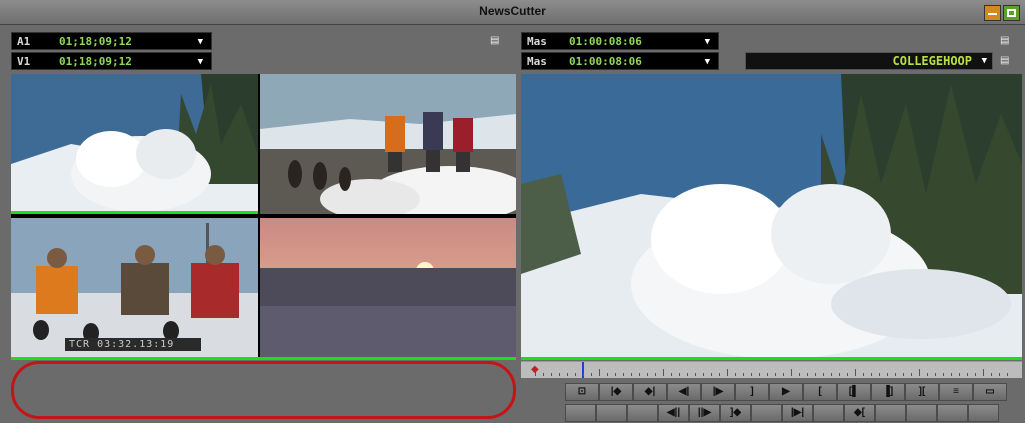 The width and height of the screenshot is (1025, 423). I want to click on transport-button: ◆[, so click(859, 413).